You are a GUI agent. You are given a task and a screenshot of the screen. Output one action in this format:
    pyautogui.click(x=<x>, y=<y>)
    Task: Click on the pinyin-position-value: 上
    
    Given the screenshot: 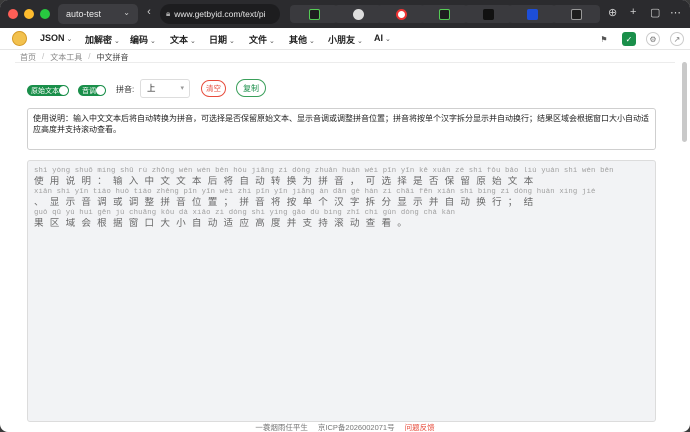 What is the action you would take?
    pyautogui.click(x=151, y=88)
    